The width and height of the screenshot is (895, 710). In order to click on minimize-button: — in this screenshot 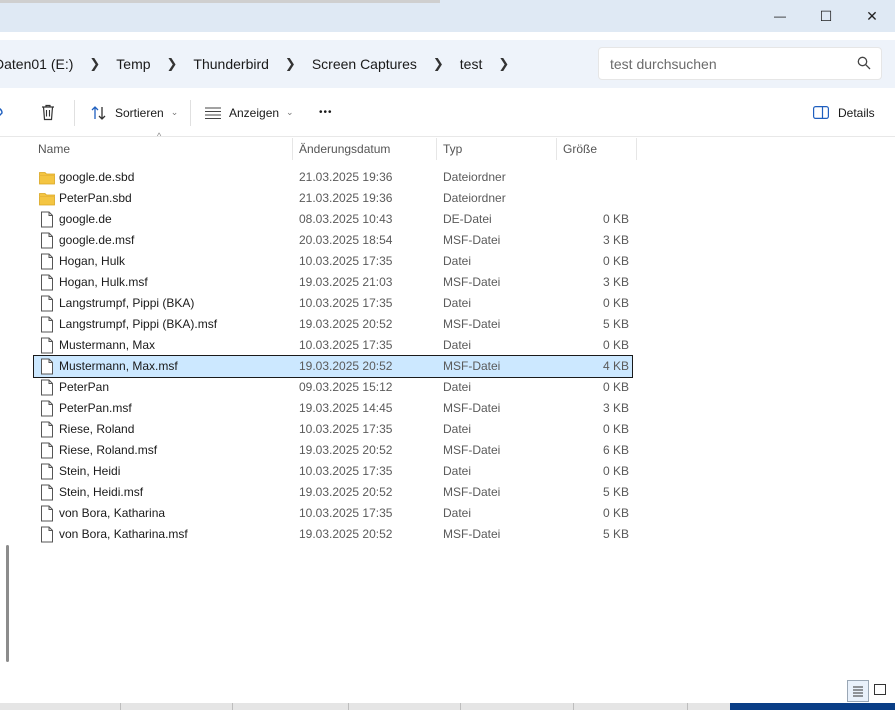, I will do `click(780, 16)`.